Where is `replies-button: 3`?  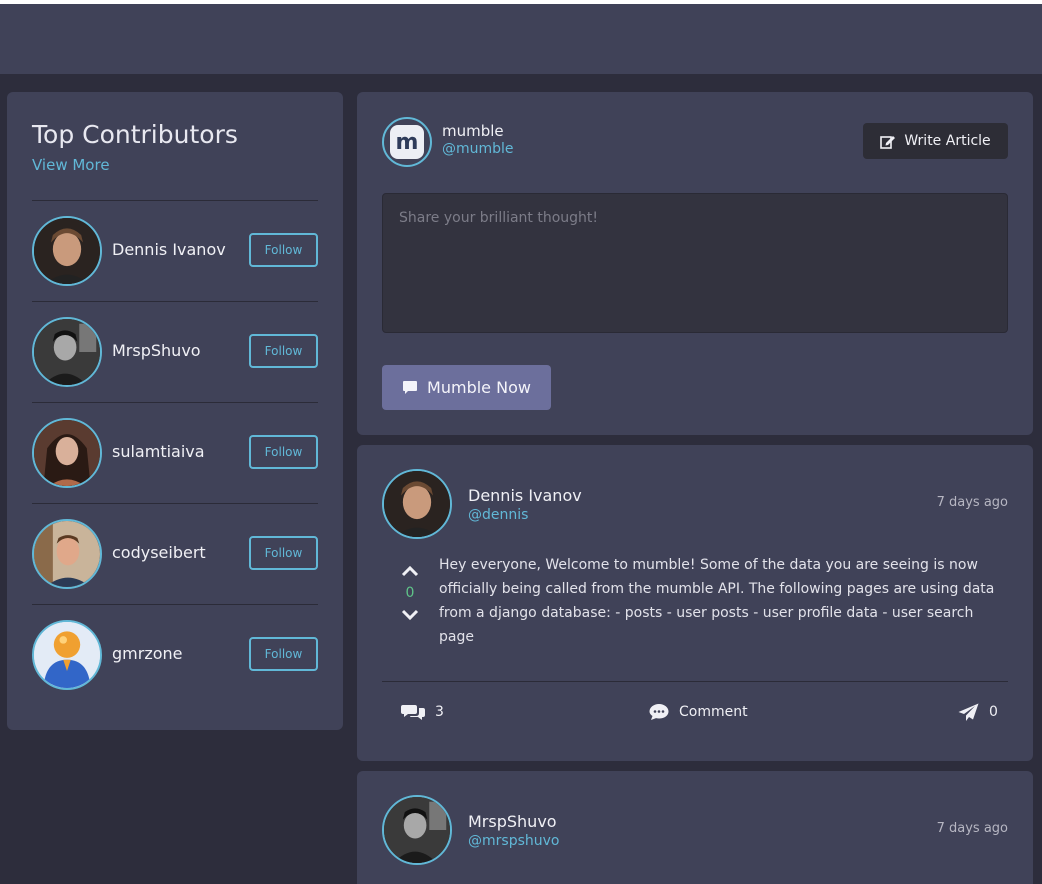 replies-button: 3 is located at coordinates (422, 712).